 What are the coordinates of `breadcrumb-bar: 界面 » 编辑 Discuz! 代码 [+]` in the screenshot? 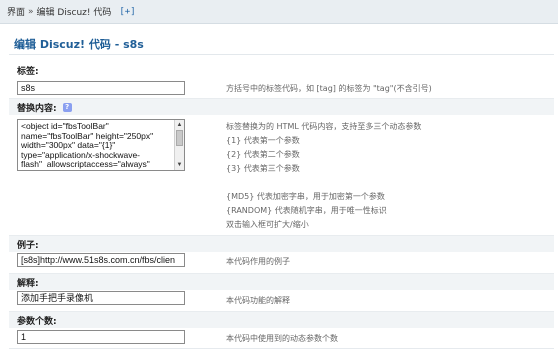 It's located at (279, 12).